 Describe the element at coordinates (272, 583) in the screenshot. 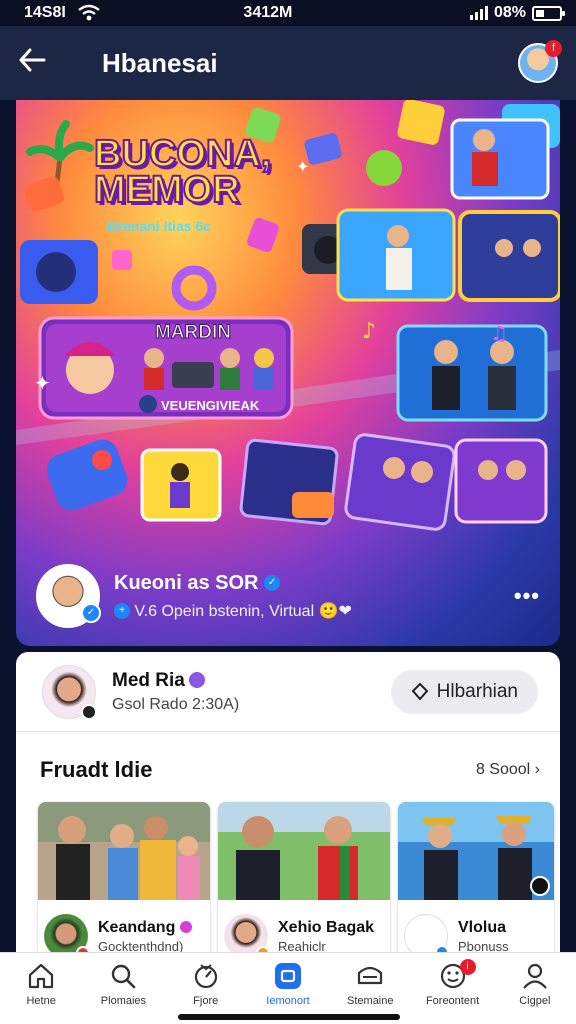

I see `verified-icon: ✓` at that location.